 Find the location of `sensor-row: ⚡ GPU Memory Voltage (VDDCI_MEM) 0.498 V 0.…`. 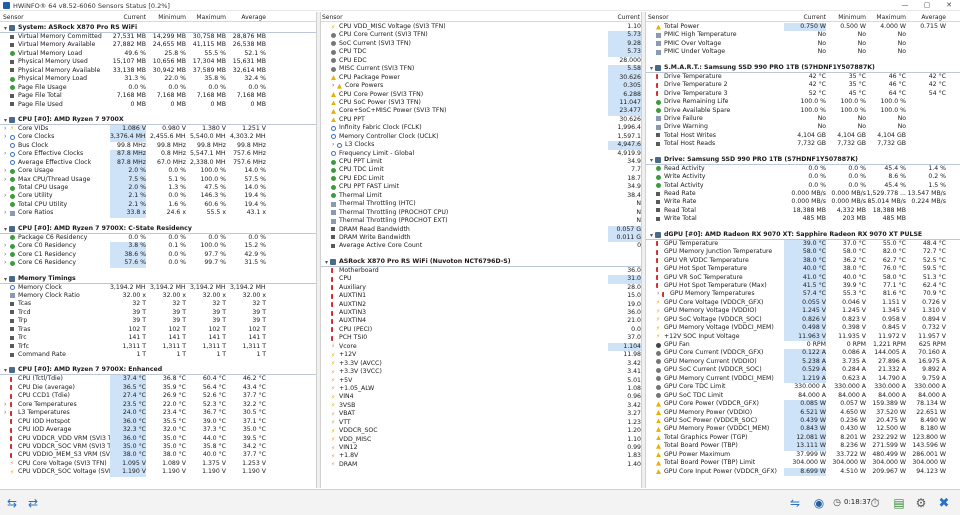

sensor-row: ⚡ GPU Memory Voltage (VDDCI_MEM) 0.498 V 0.… is located at coordinates (803, 328).